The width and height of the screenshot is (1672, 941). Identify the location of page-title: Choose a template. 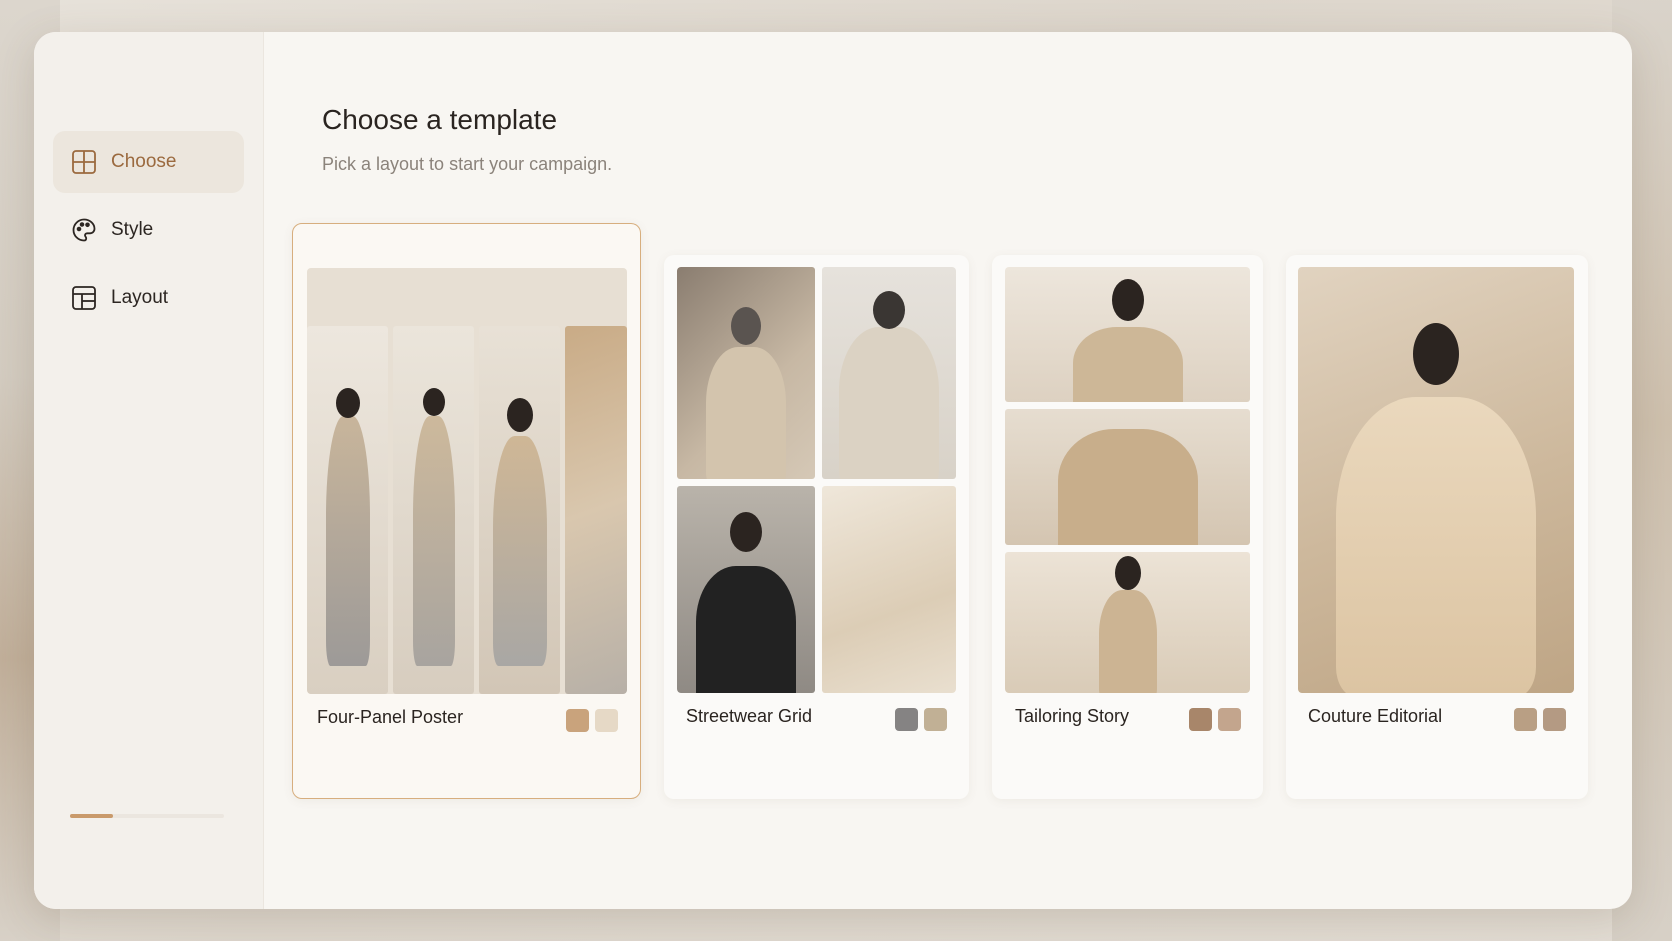
(440, 119).